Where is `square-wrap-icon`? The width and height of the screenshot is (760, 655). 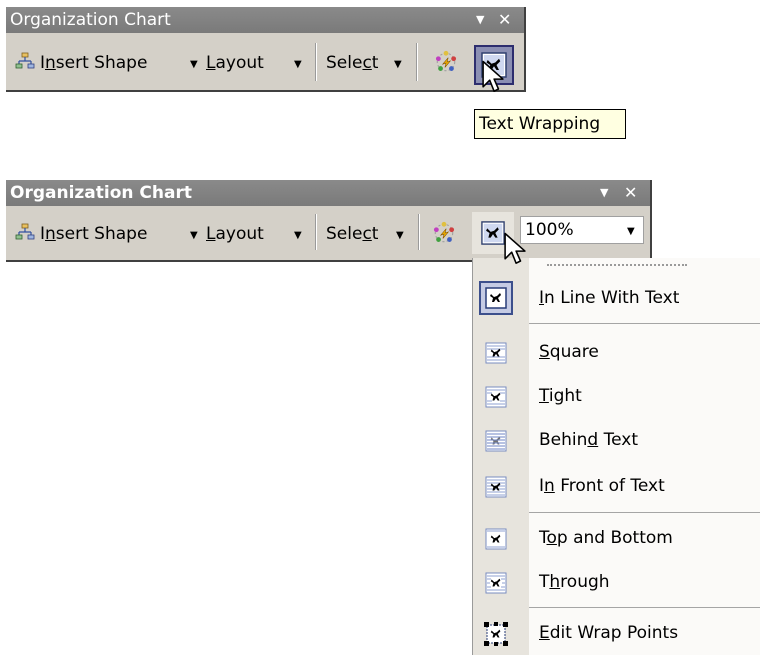
square-wrap-icon is located at coordinates (496, 353).